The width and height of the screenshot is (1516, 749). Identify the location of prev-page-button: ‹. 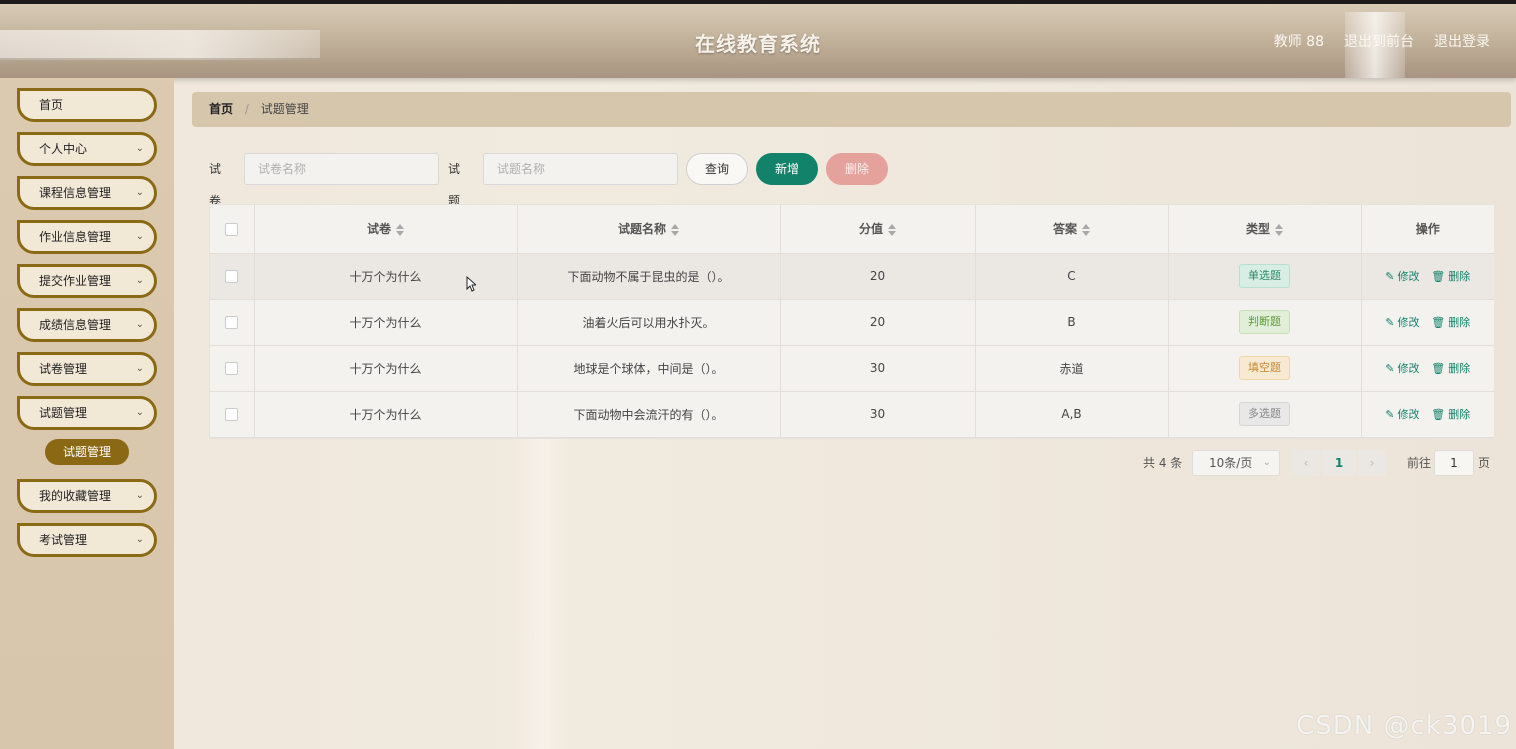
(1306, 463).